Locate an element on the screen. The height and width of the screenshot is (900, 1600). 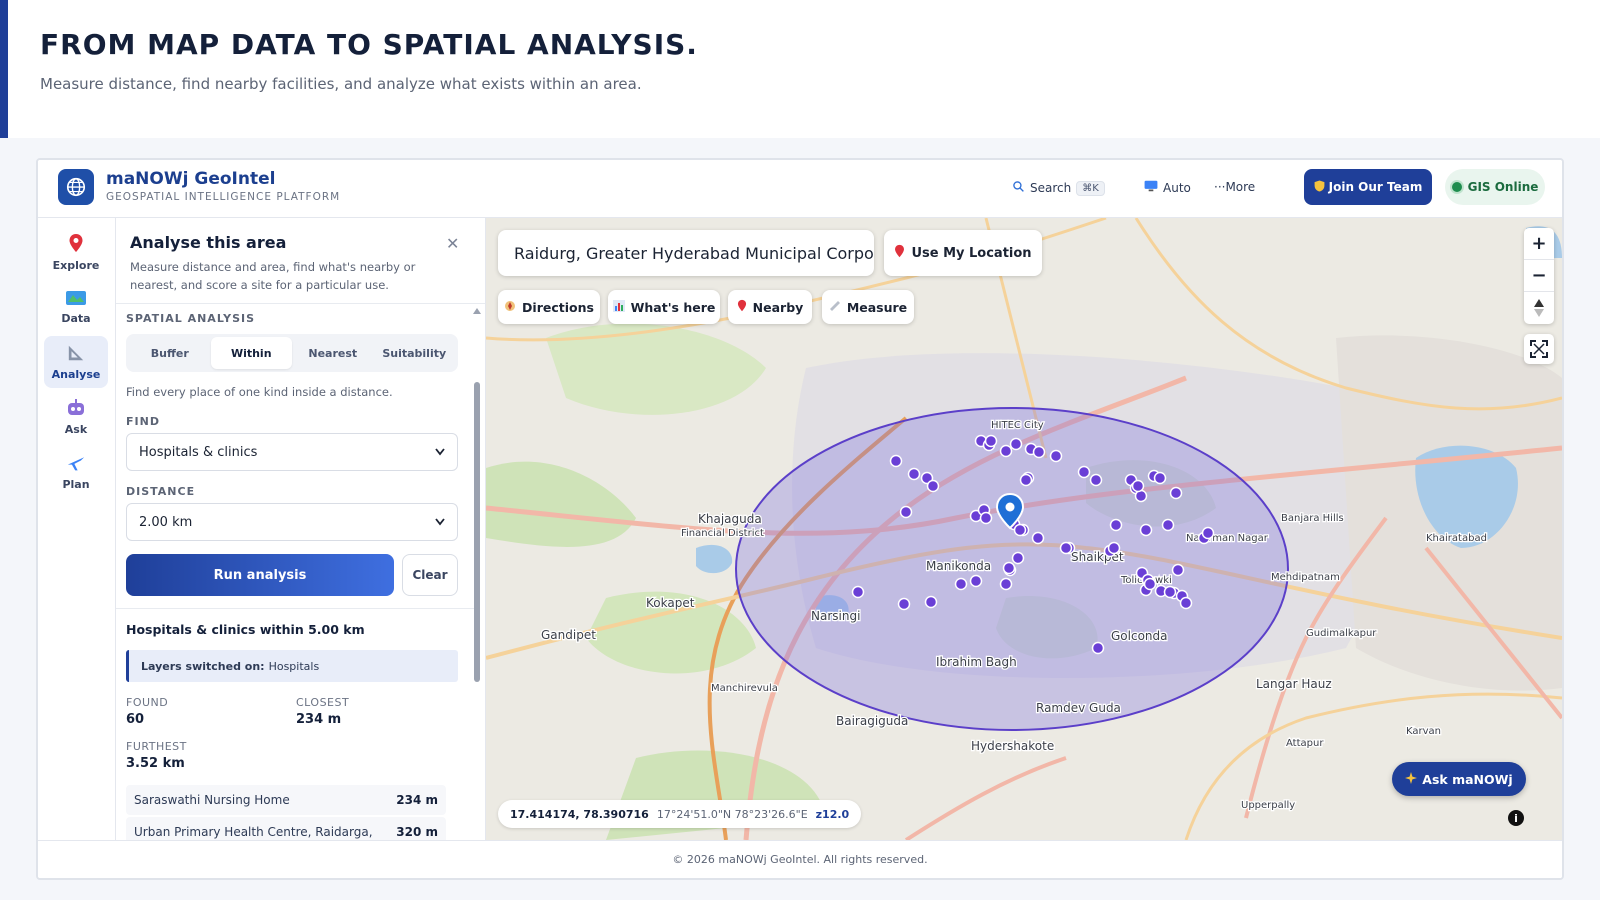
divider is located at coordinates (300, 303).